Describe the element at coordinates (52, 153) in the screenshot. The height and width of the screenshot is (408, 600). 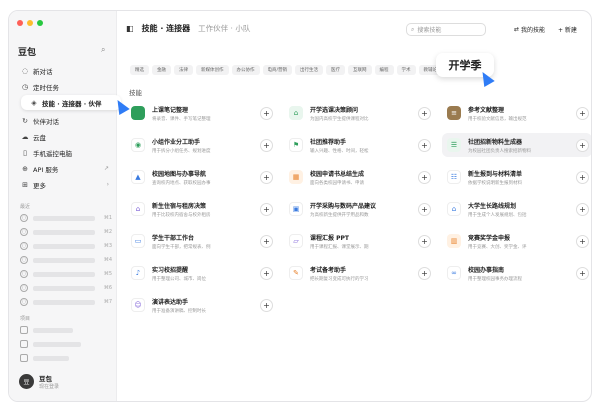
I see `nav-label: 手机遥控电脑` at that location.